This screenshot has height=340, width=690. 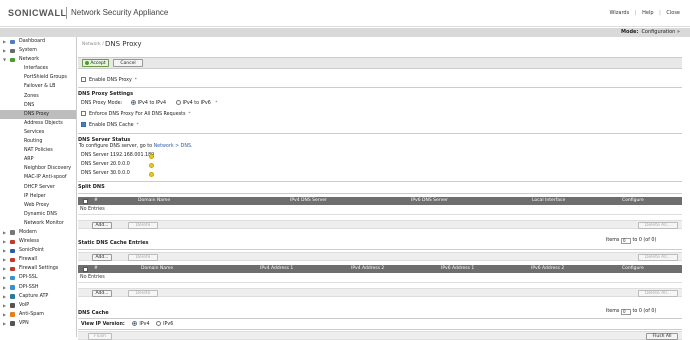 I want to click on sidebar-item-vpn: ▶ VPN, so click(x=38, y=323).